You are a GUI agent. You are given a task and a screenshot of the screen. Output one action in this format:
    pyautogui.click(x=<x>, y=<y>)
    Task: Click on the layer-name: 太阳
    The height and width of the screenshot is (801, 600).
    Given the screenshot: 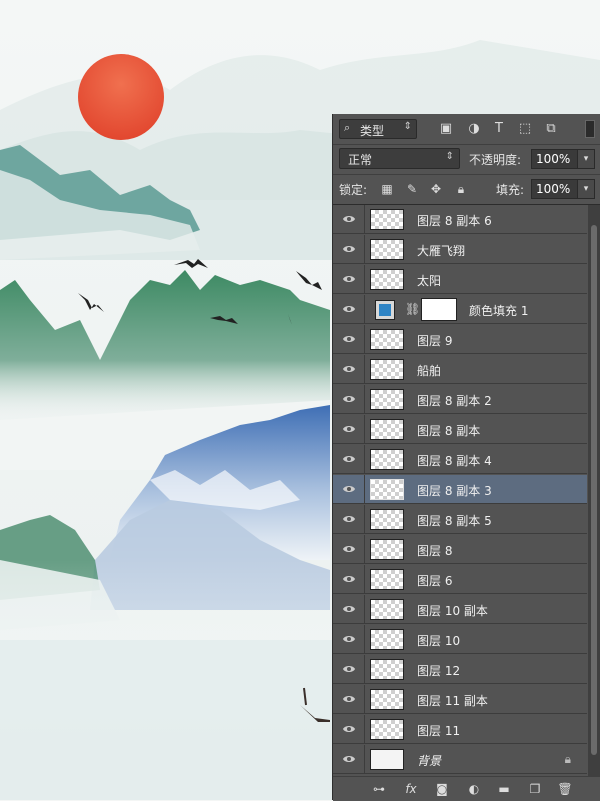 What is the action you would take?
    pyautogui.click(x=429, y=281)
    